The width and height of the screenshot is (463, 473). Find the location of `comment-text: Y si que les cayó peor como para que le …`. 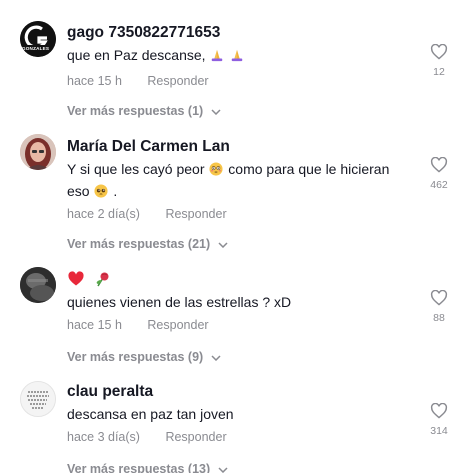

comment-text: Y si que les cayó peor como para que le … is located at coordinates (237, 180).